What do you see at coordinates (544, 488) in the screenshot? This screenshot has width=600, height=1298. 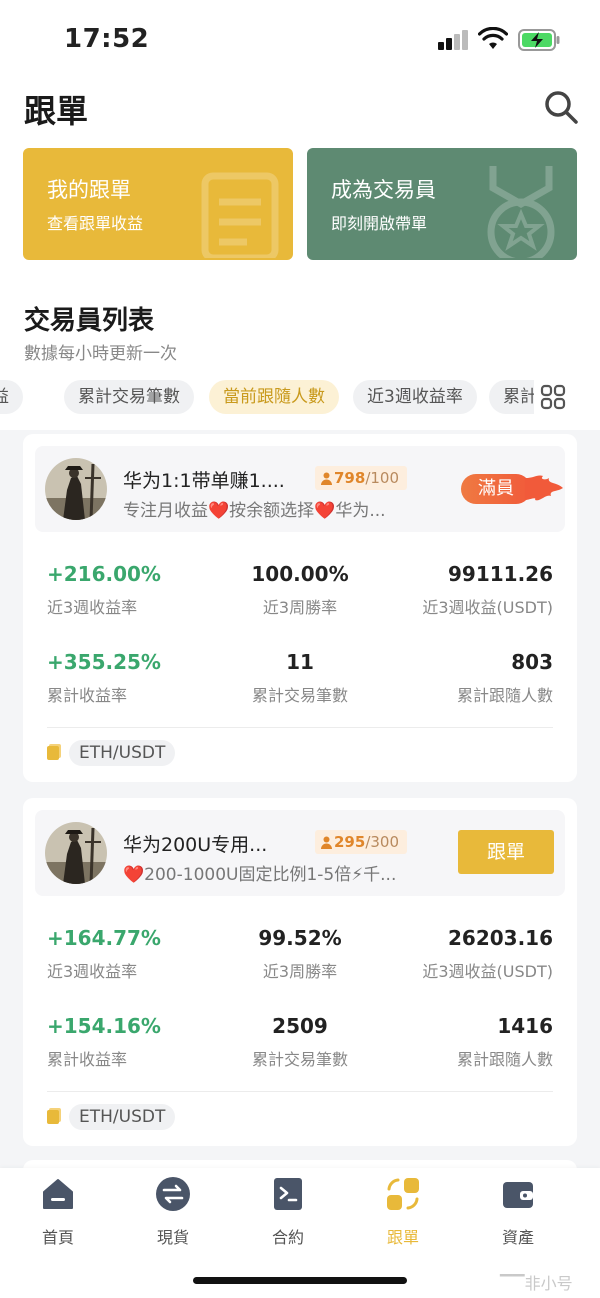 I see `flame-icon` at bounding box center [544, 488].